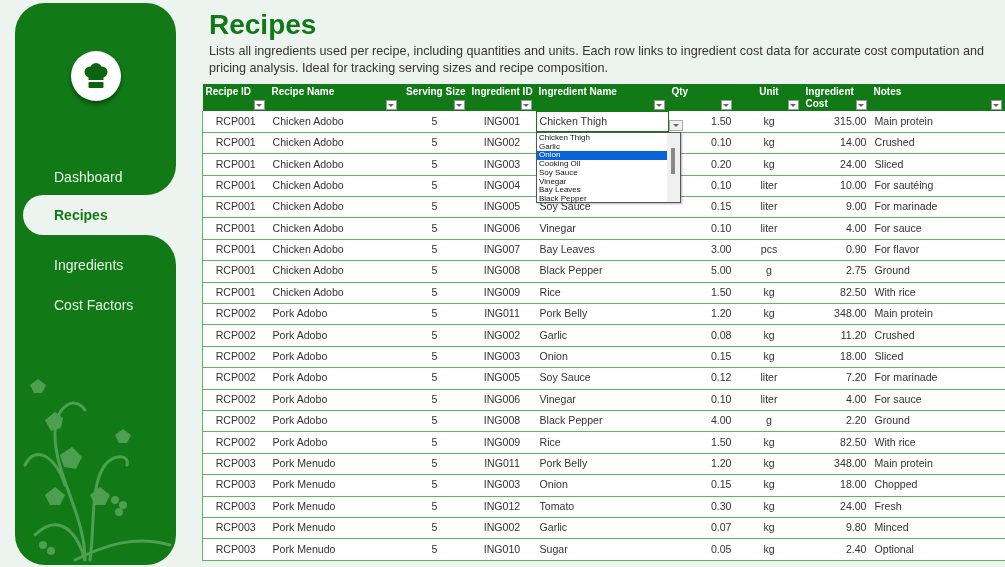 This screenshot has width=1005, height=567. Describe the element at coordinates (228, 91) in the screenshot. I see `column-header: Recipe ID` at that location.